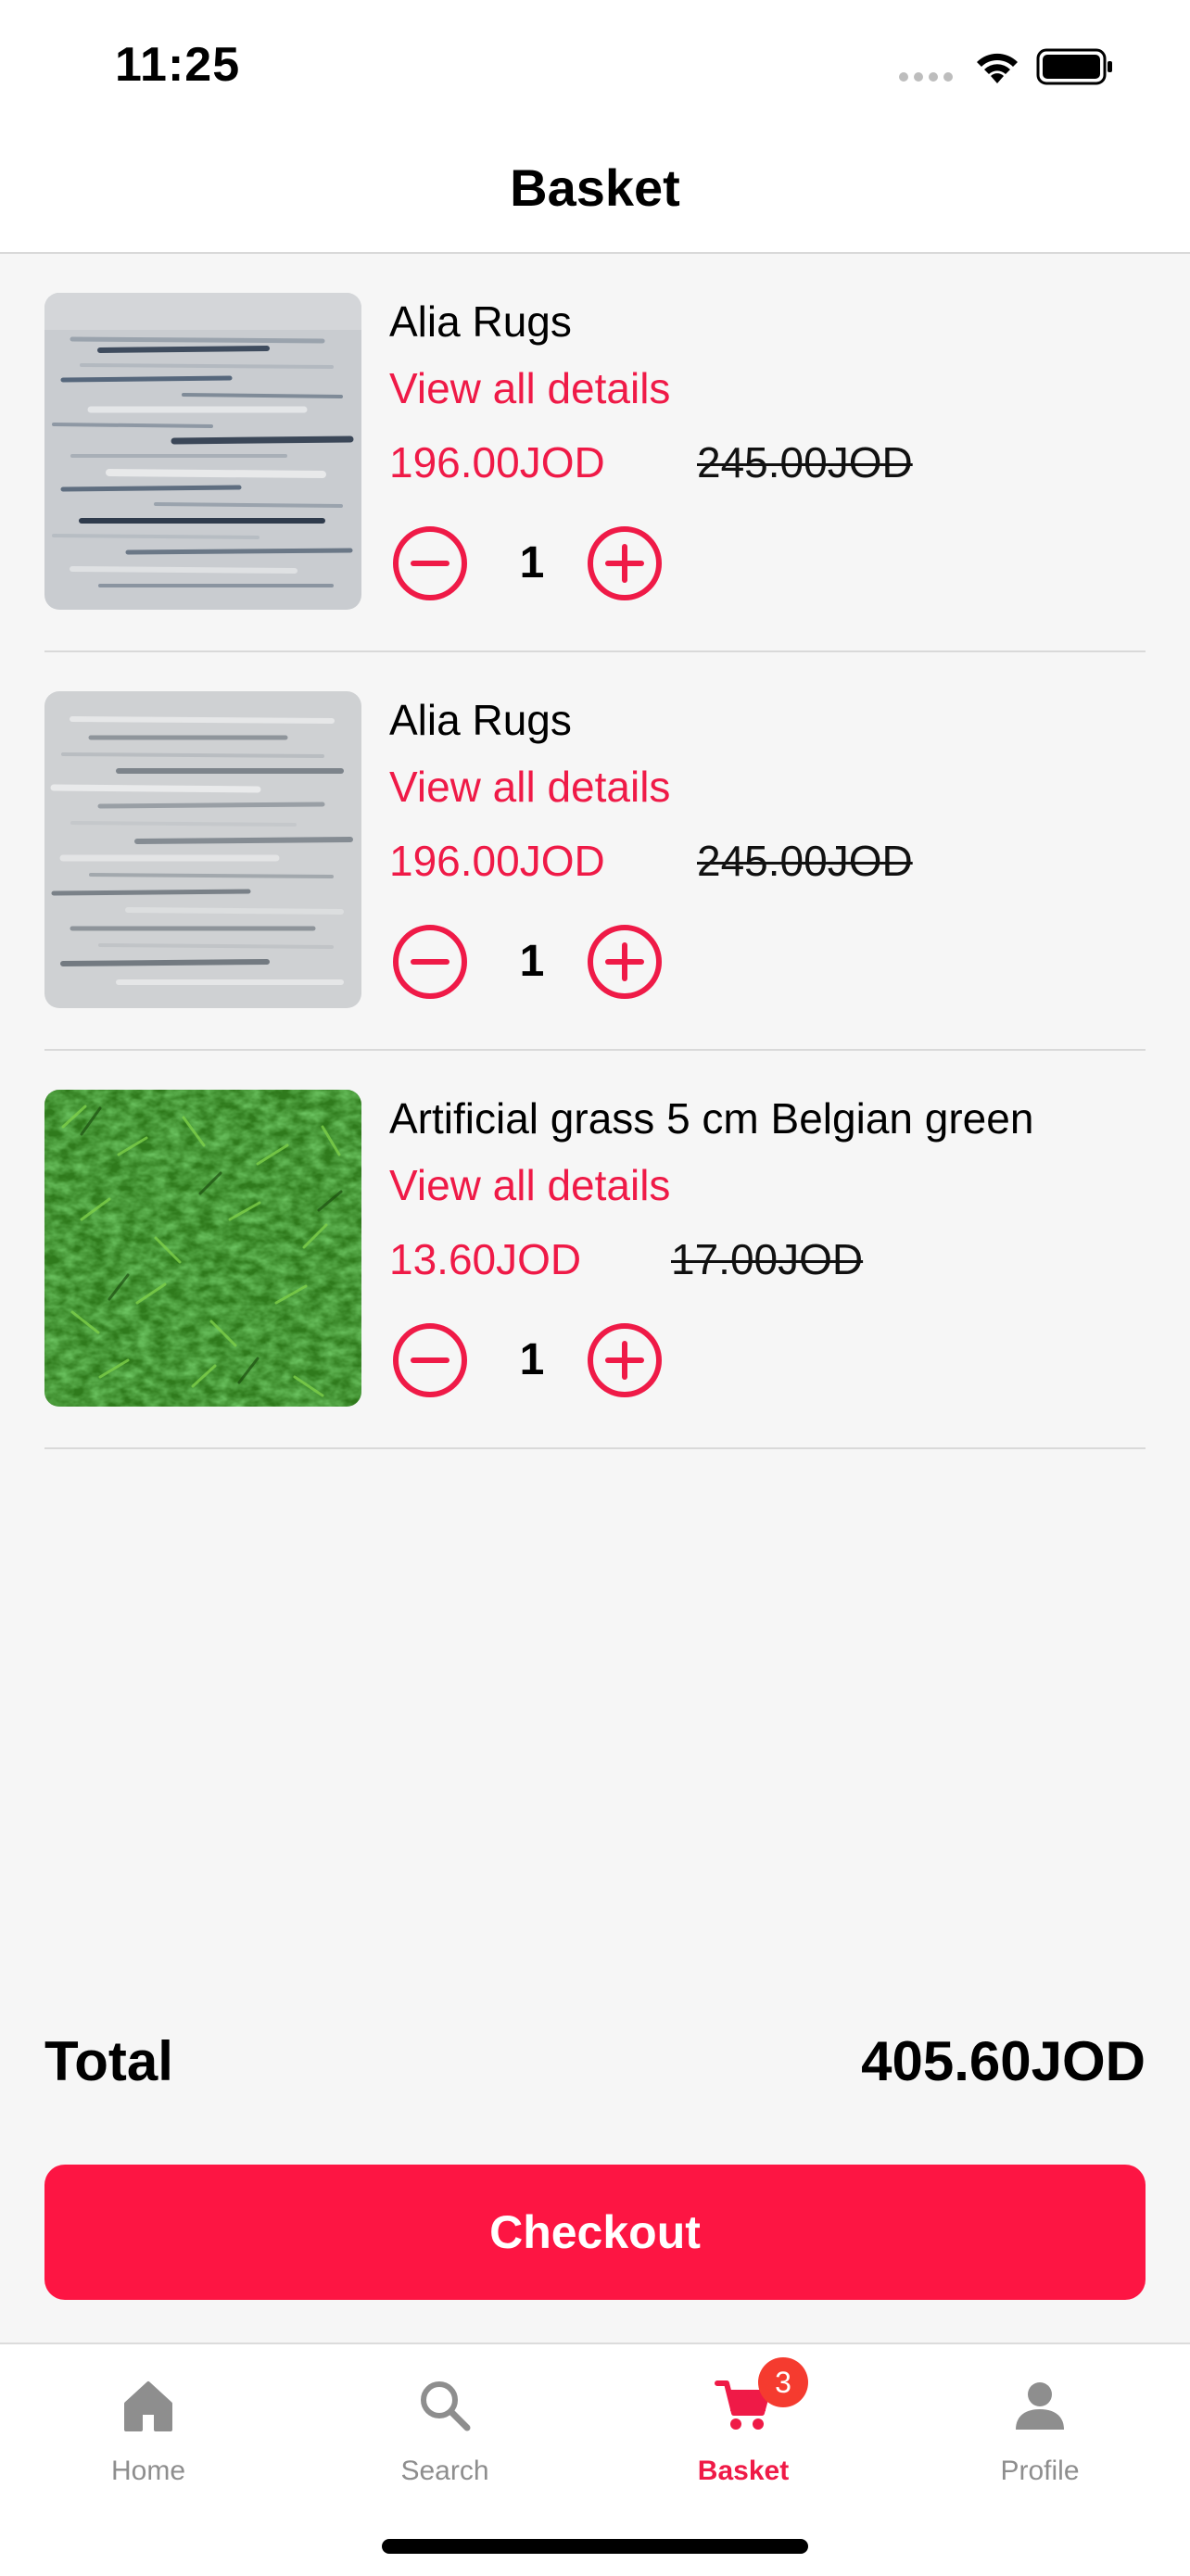 Image resolution: width=1190 pixels, height=2576 pixels. What do you see at coordinates (595, 2546) in the screenshot?
I see `home-indicator` at bounding box center [595, 2546].